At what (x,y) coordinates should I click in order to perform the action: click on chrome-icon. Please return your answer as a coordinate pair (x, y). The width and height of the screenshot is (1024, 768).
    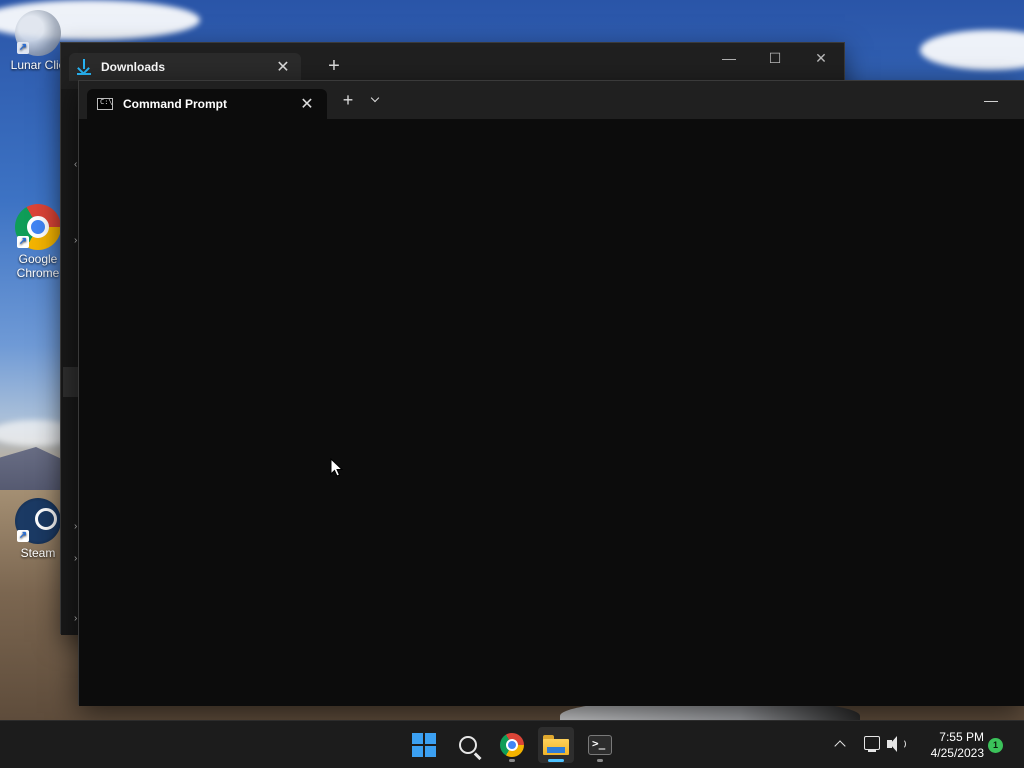
    Looking at the image, I should click on (512, 745).